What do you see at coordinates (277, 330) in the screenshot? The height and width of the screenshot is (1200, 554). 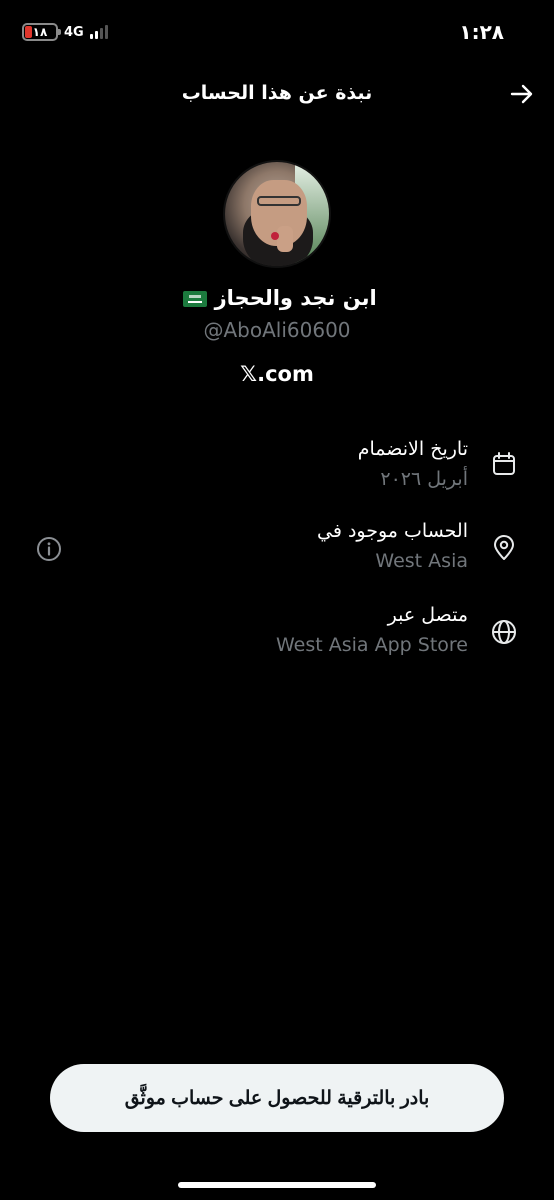 I see `user-handle: @AboAli60600` at bounding box center [277, 330].